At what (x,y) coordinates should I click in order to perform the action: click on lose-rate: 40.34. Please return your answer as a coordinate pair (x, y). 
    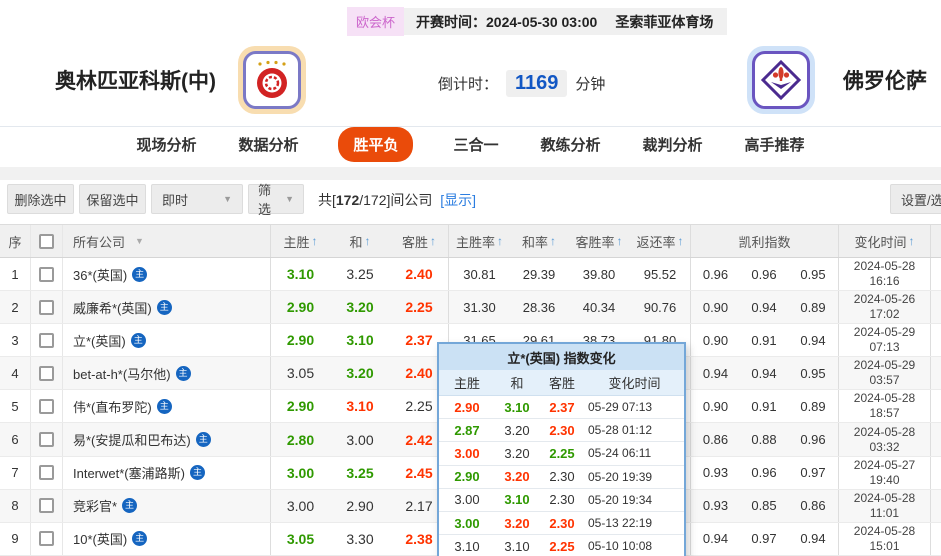
    Looking at the image, I should click on (599, 307).